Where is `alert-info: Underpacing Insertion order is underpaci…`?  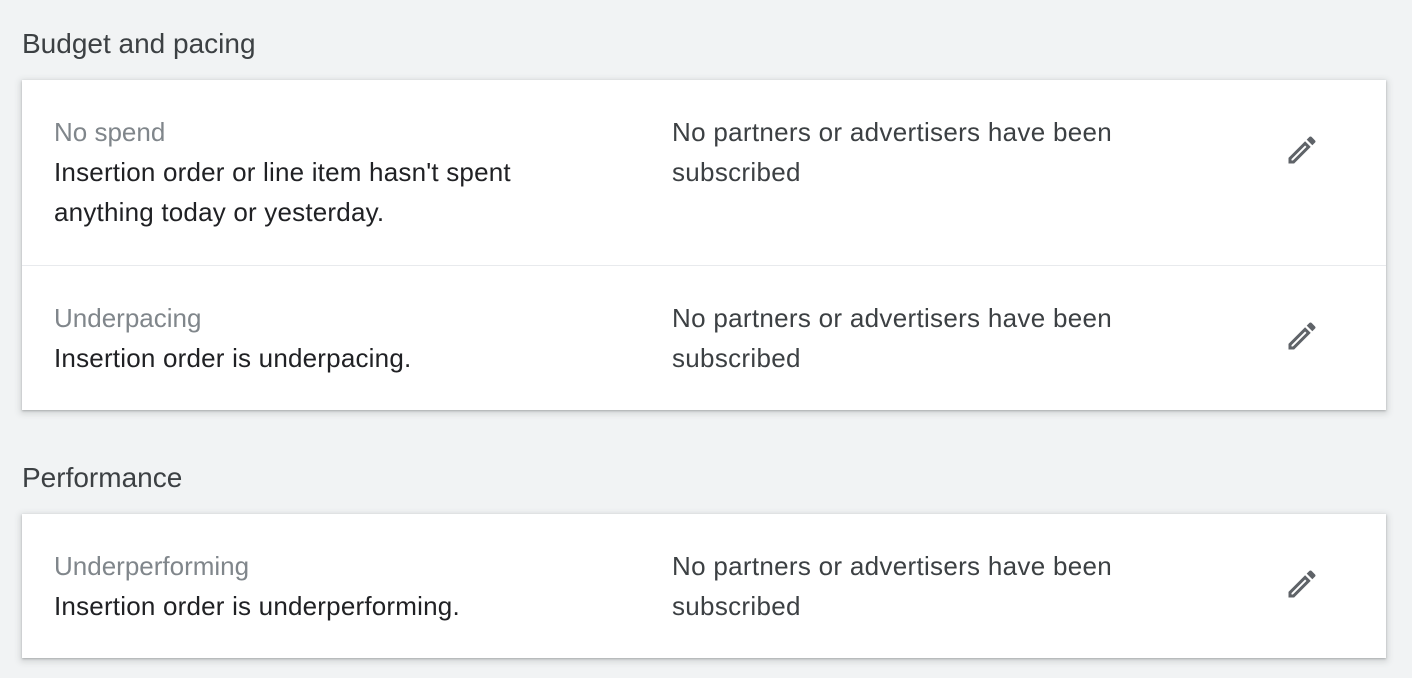
alert-info: Underpacing Insertion order is underpaci… is located at coordinates (334, 338).